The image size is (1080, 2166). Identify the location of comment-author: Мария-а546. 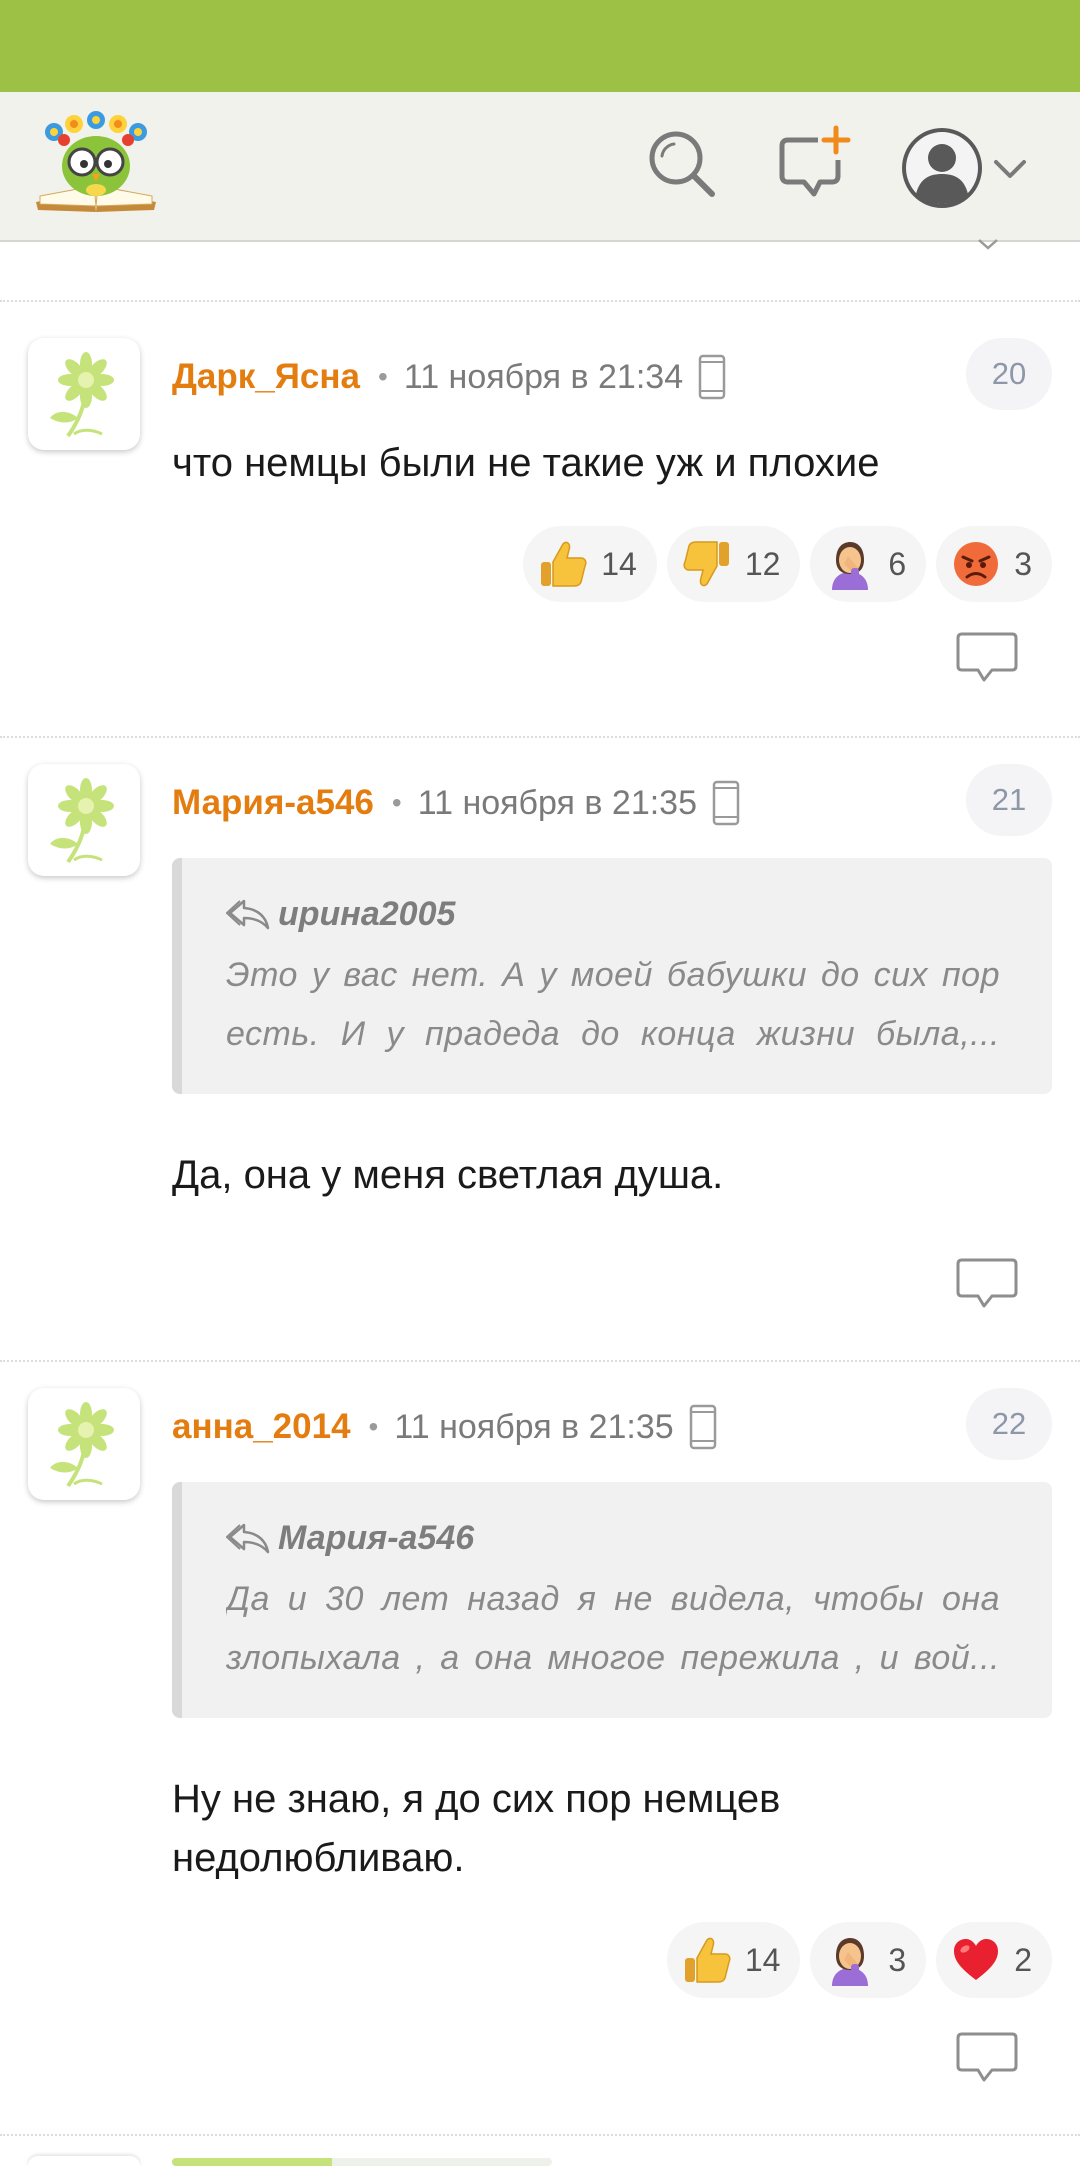
(273, 803).